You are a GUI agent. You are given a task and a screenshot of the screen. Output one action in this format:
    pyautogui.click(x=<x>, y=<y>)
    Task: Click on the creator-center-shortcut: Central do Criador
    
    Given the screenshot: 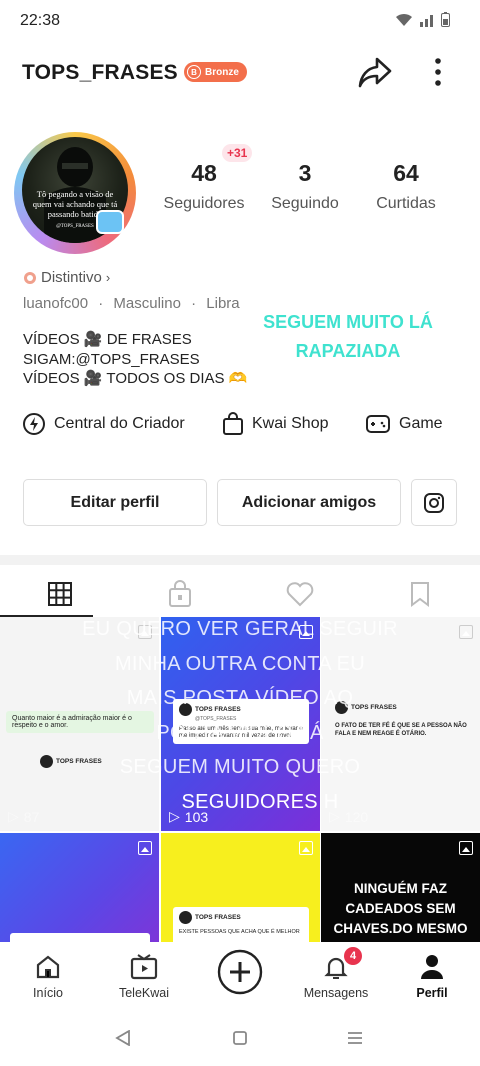 What is the action you would take?
    pyautogui.click(x=103, y=424)
    